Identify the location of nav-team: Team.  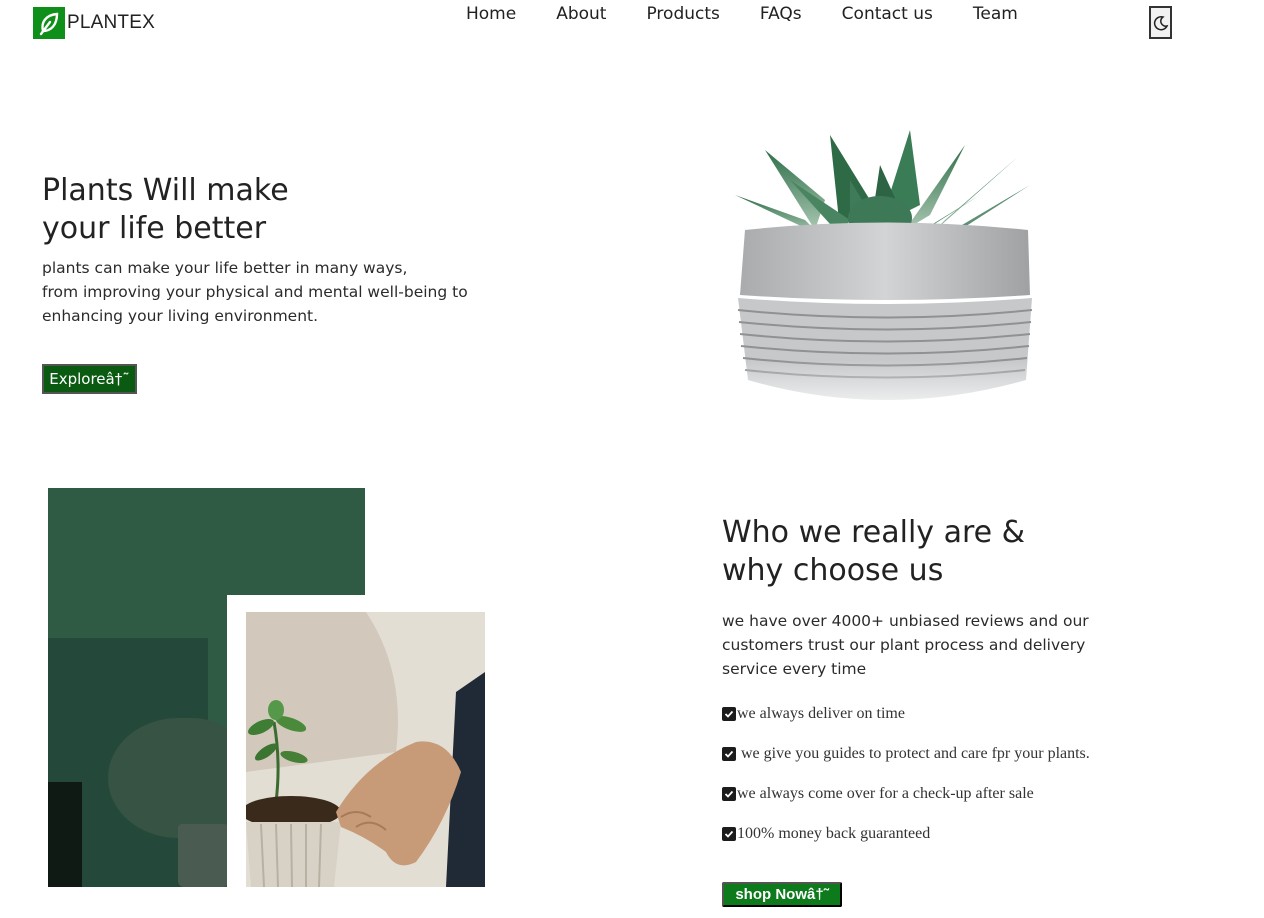
(995, 14).